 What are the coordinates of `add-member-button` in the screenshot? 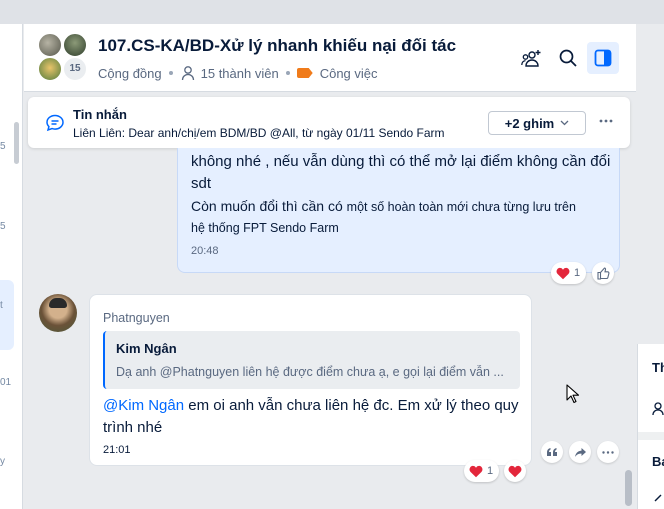 It's located at (532, 58).